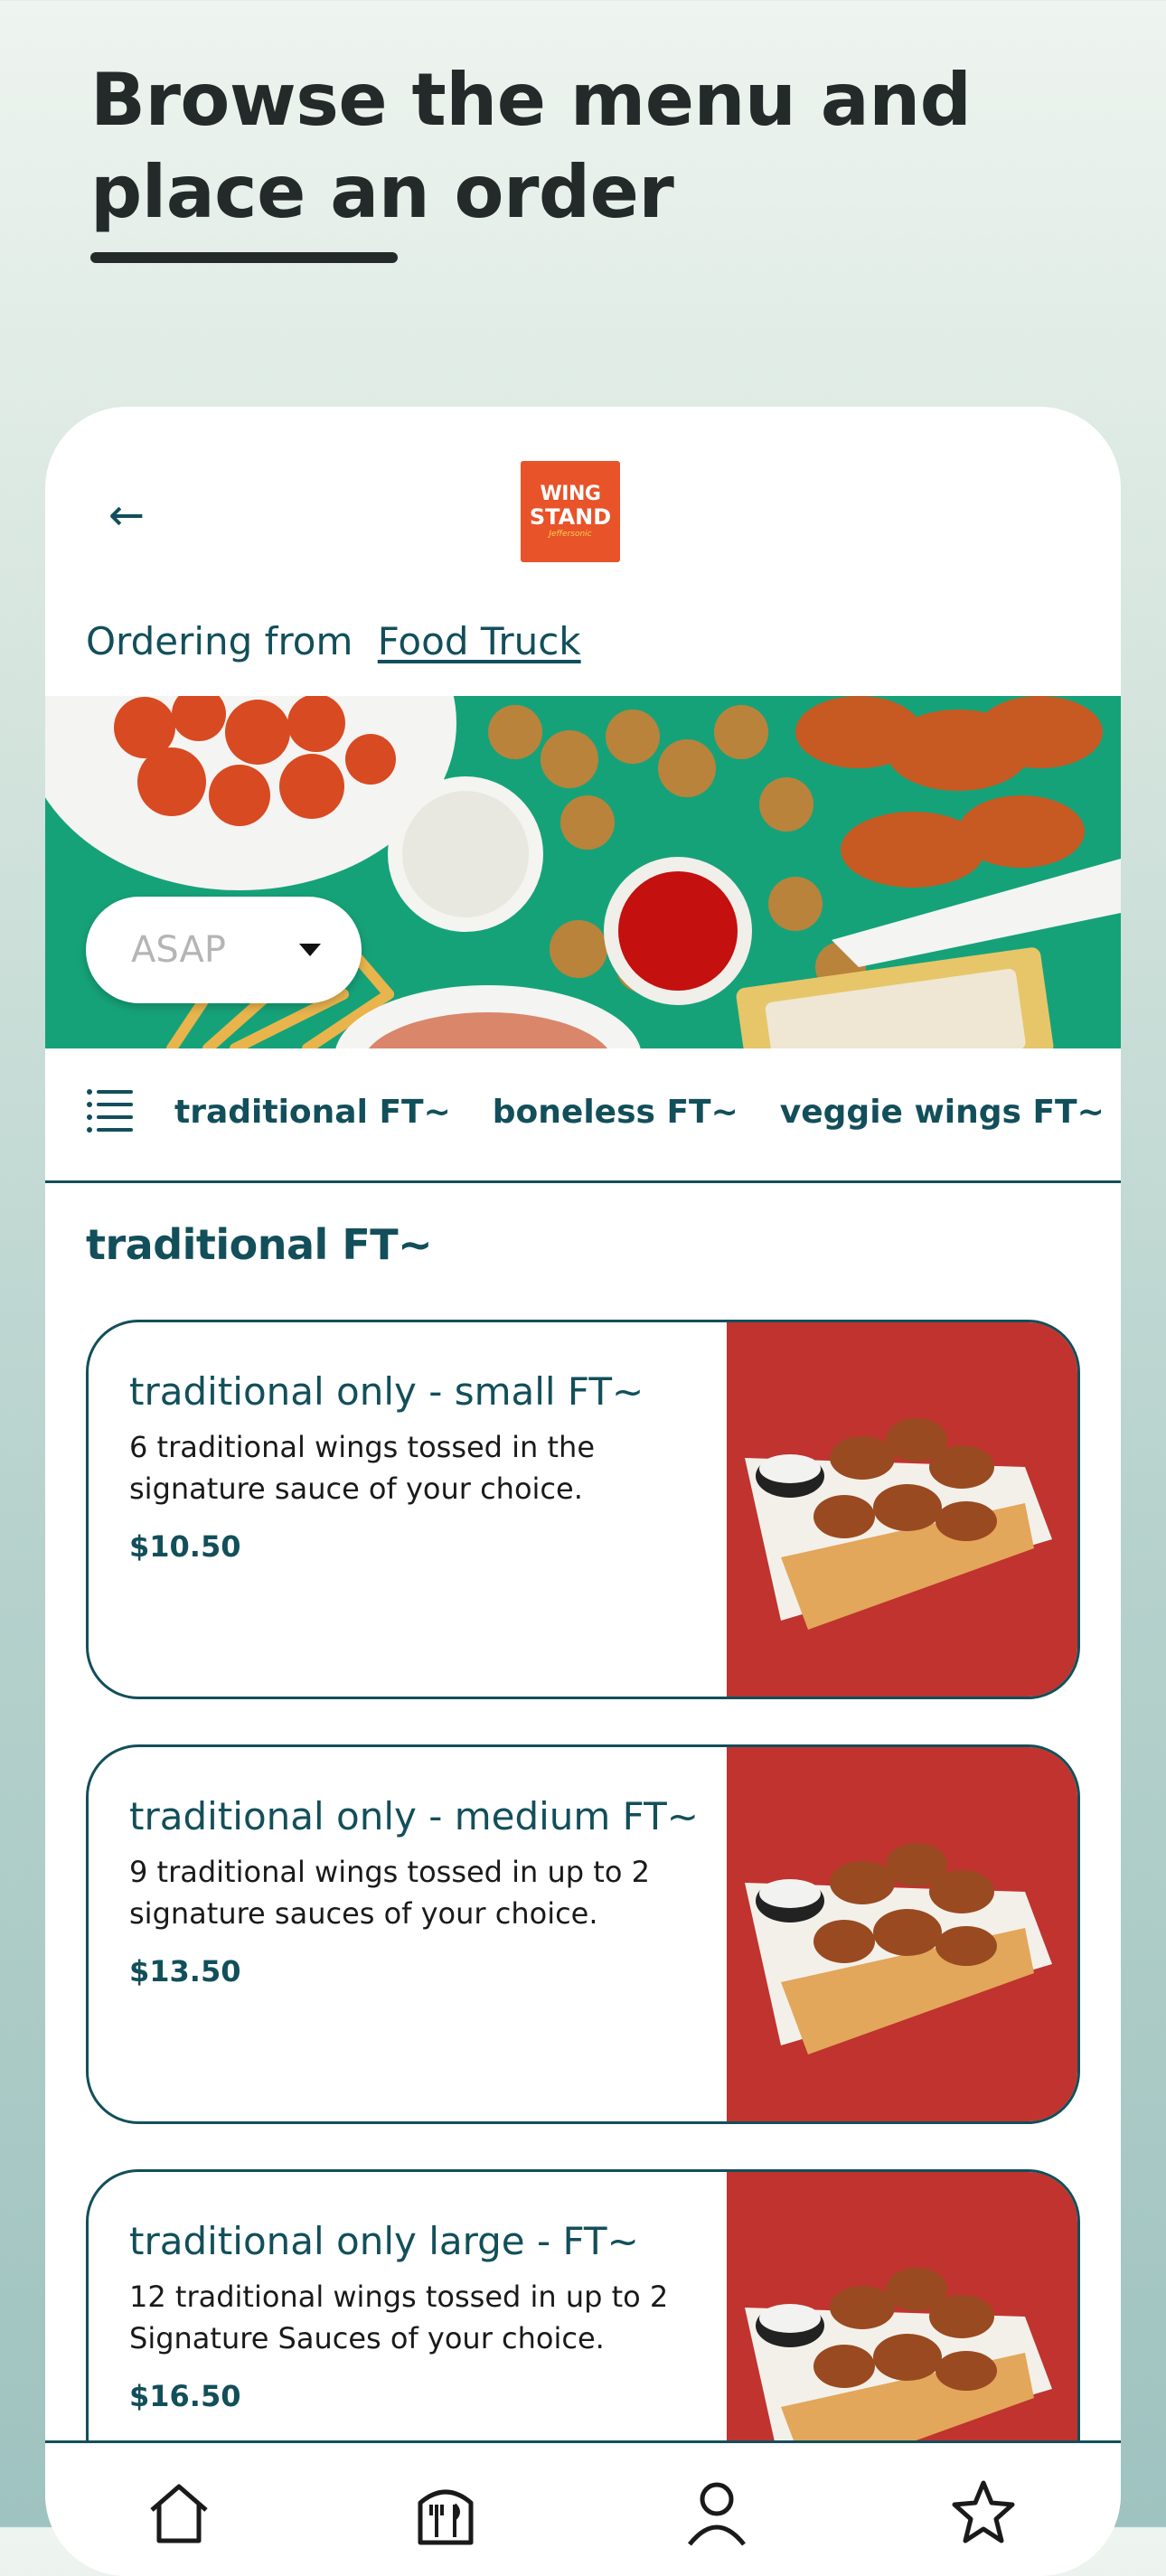 The width and height of the screenshot is (1166, 2576). Describe the element at coordinates (185, 1971) in the screenshot. I see `menu-item-price: $13.50` at that location.